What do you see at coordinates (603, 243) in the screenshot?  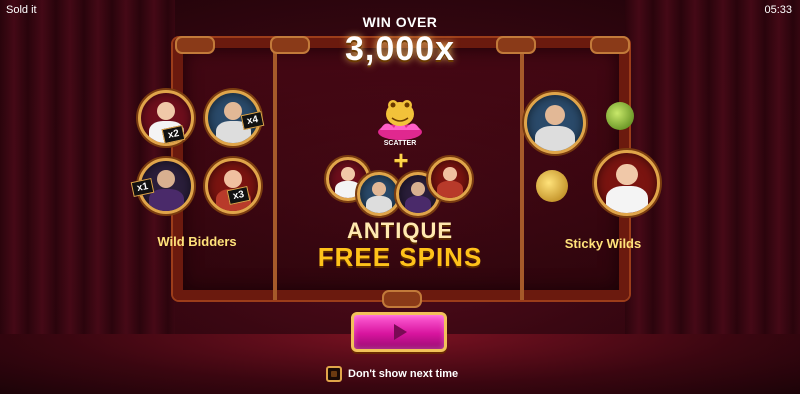 I see `sticky-wilds-label: Sticky Wilds` at bounding box center [603, 243].